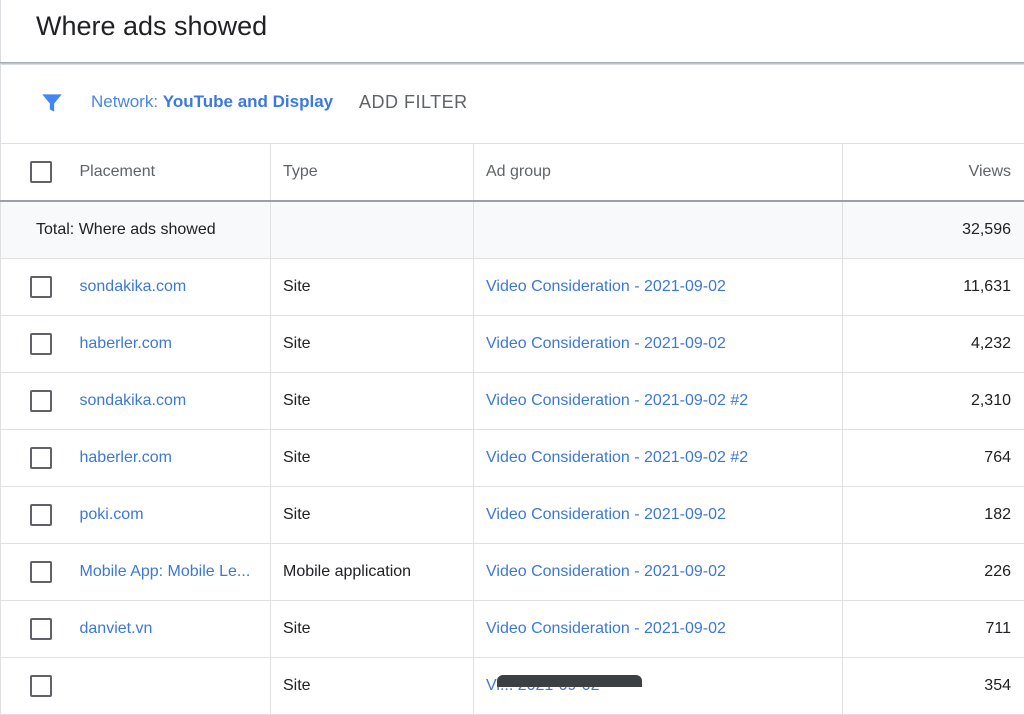 This screenshot has height=715, width=1024. I want to click on views-cell: 11,631, so click(933, 287).